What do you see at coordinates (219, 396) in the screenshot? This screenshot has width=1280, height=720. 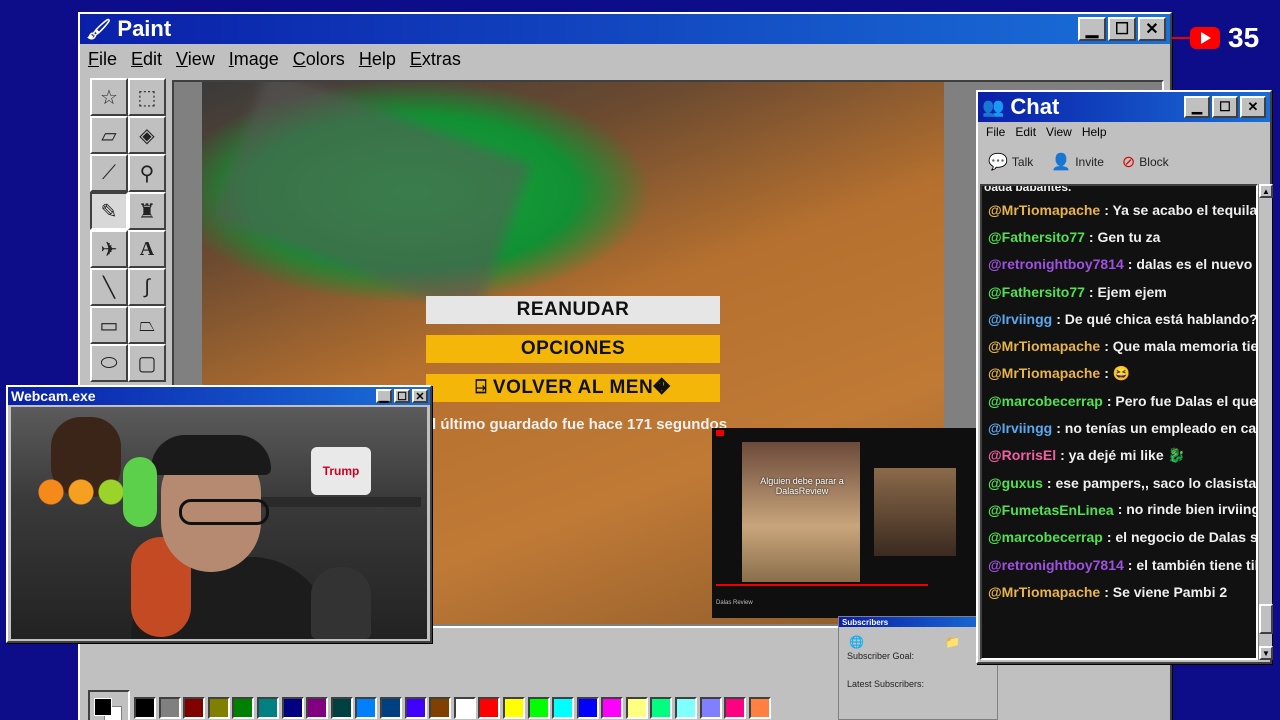 I see `webcam-titlebar: Webcam.exe ▁ ☐ ✕` at bounding box center [219, 396].